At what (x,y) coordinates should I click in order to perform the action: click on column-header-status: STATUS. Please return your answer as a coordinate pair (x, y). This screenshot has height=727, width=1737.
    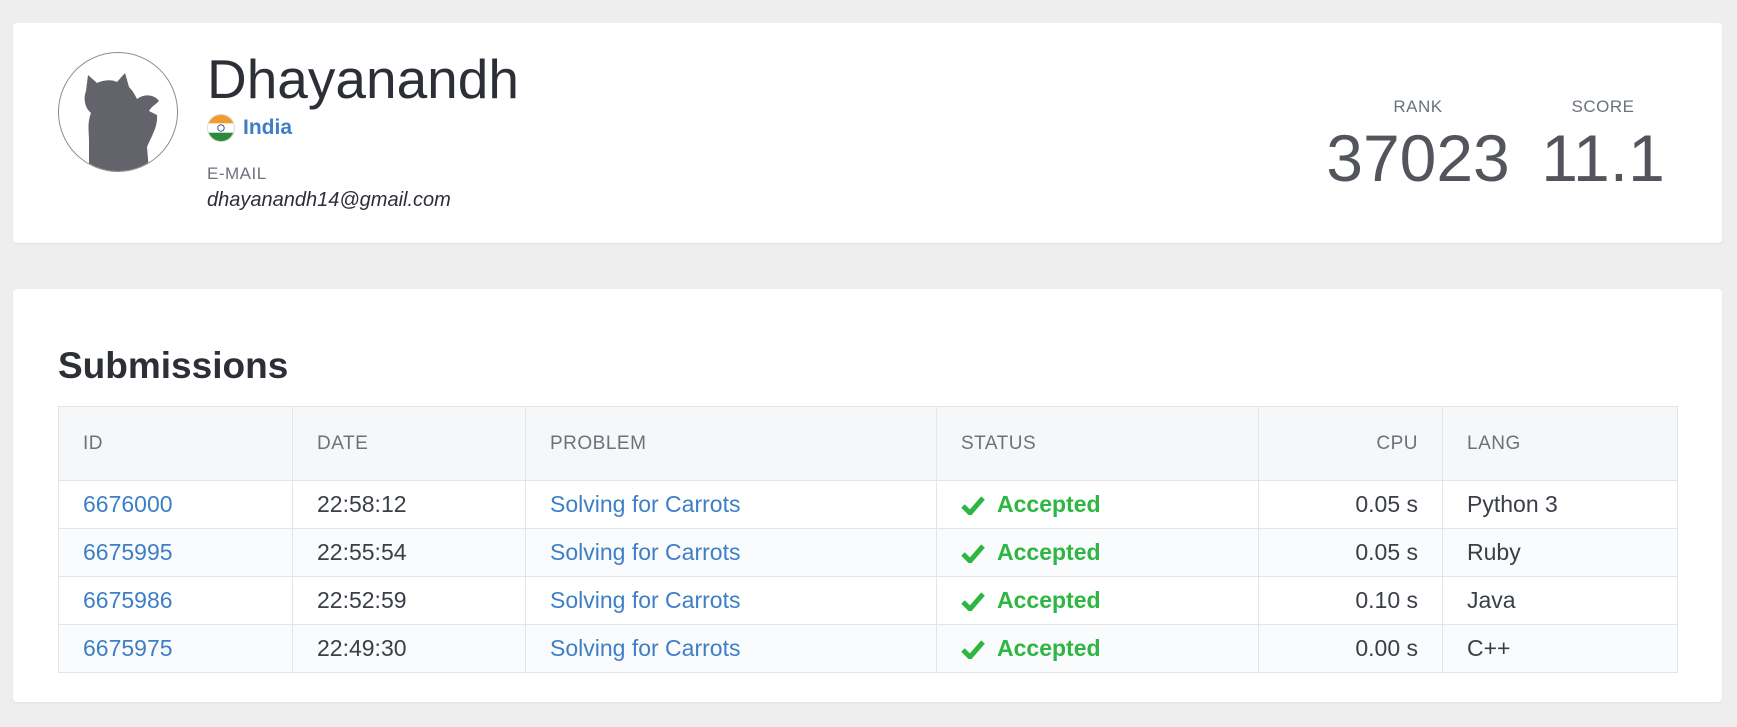
    Looking at the image, I should click on (1097, 443).